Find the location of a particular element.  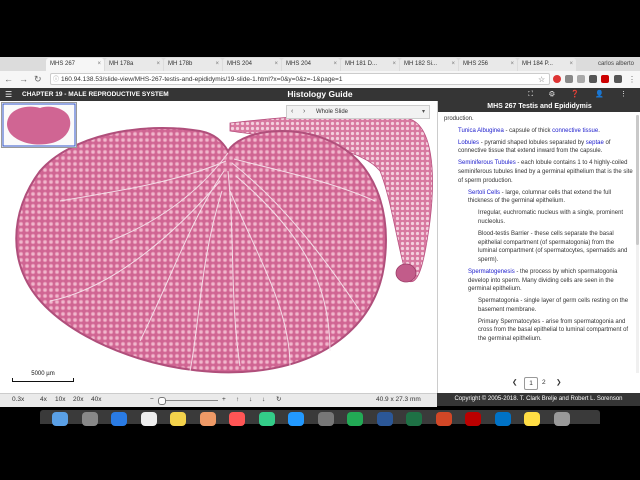

zoom-preset-button: 4x is located at coordinates (43, 400).